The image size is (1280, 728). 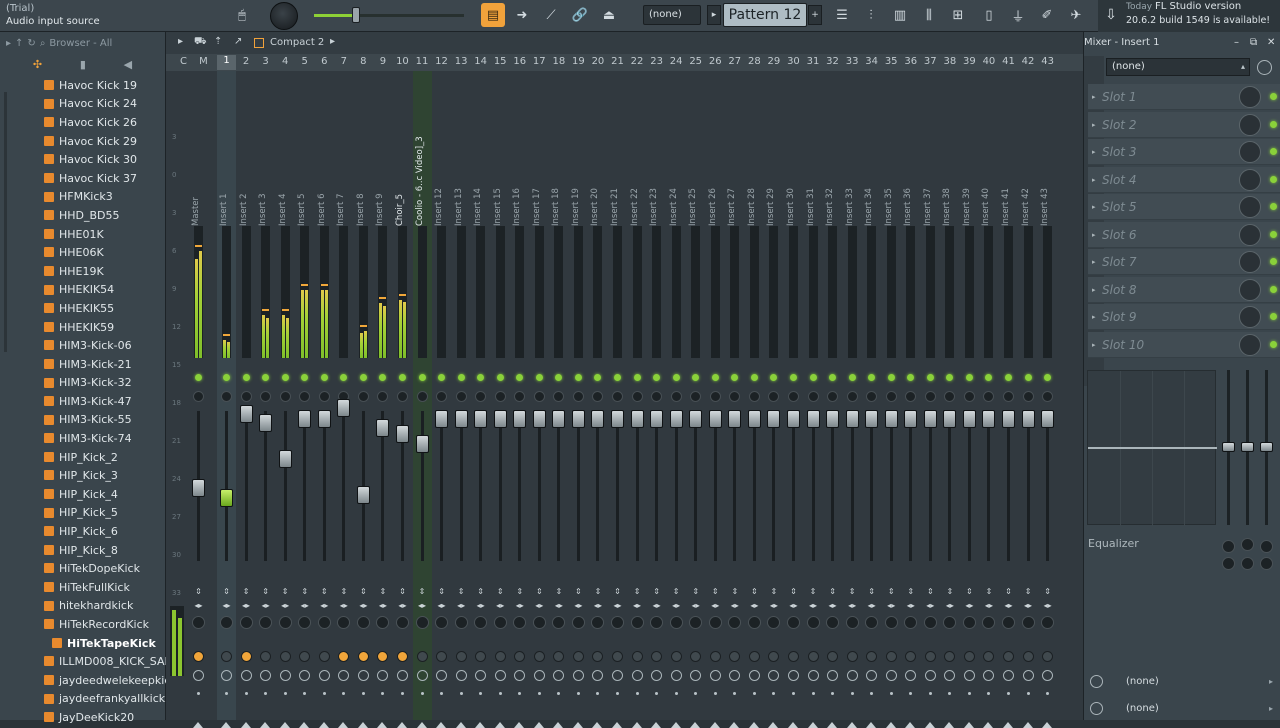 I want to click on step-edit-arrow-icon: ➜, so click(x=522, y=15).